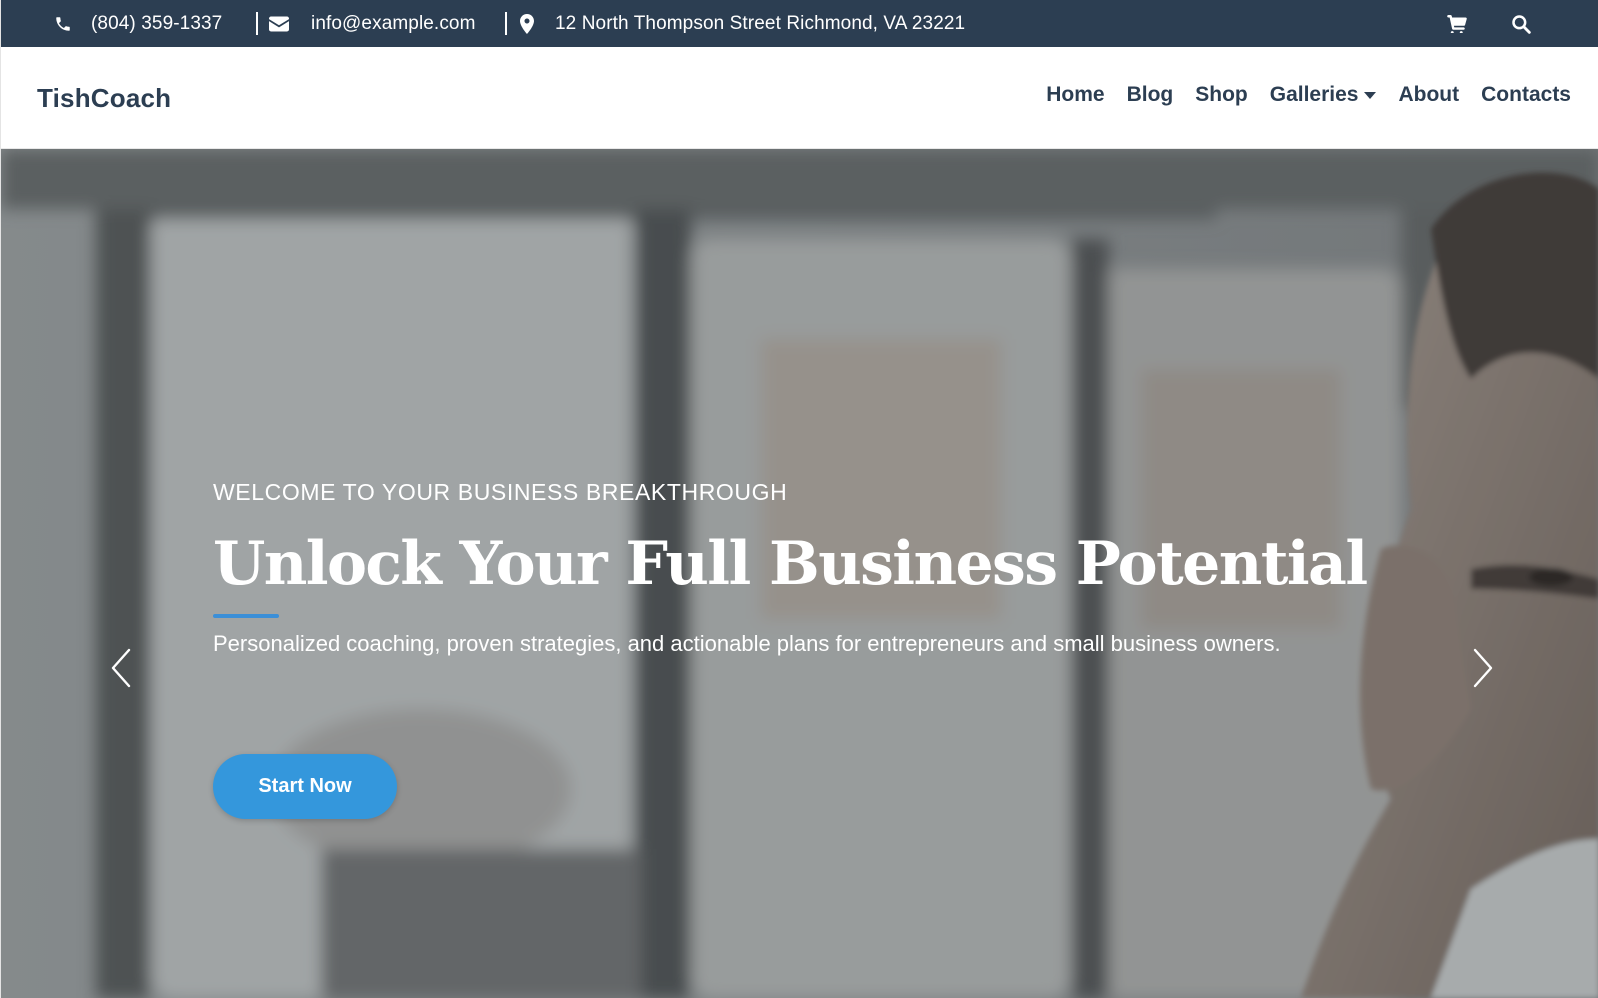  I want to click on nav-blog: Blog, so click(1150, 95).